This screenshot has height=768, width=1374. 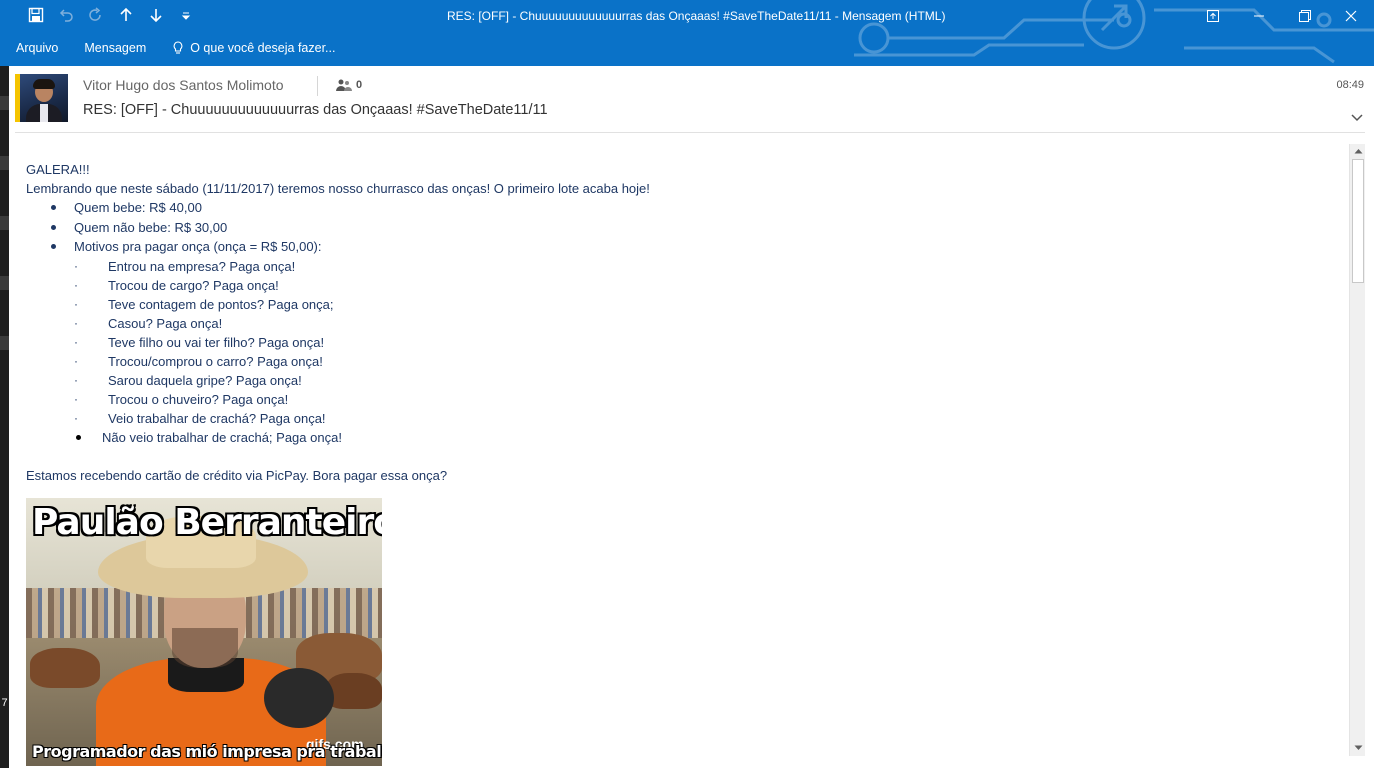 I want to click on close-button, so click(x=1351, y=16).